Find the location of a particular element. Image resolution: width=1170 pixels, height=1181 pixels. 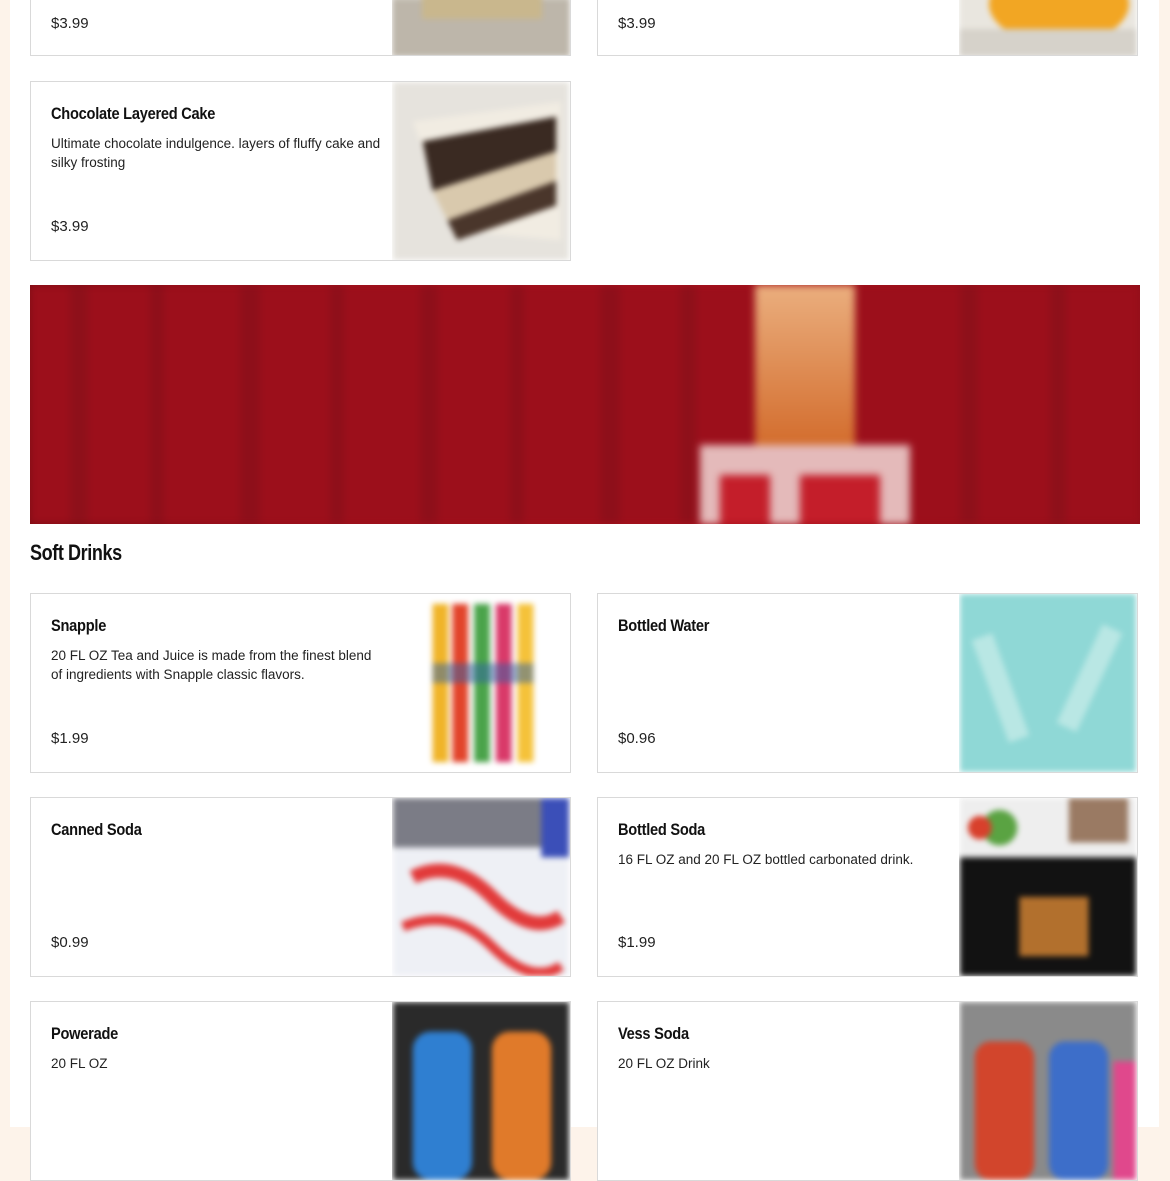

item-title: Powerade is located at coordinates (85, 1033).